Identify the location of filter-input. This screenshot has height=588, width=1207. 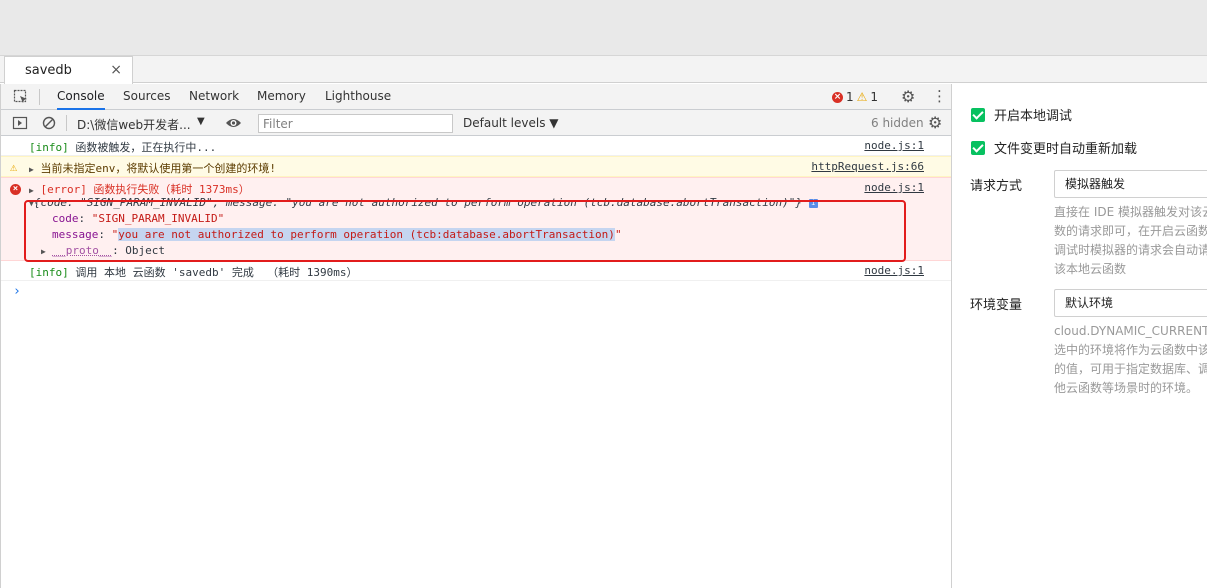
(355, 123).